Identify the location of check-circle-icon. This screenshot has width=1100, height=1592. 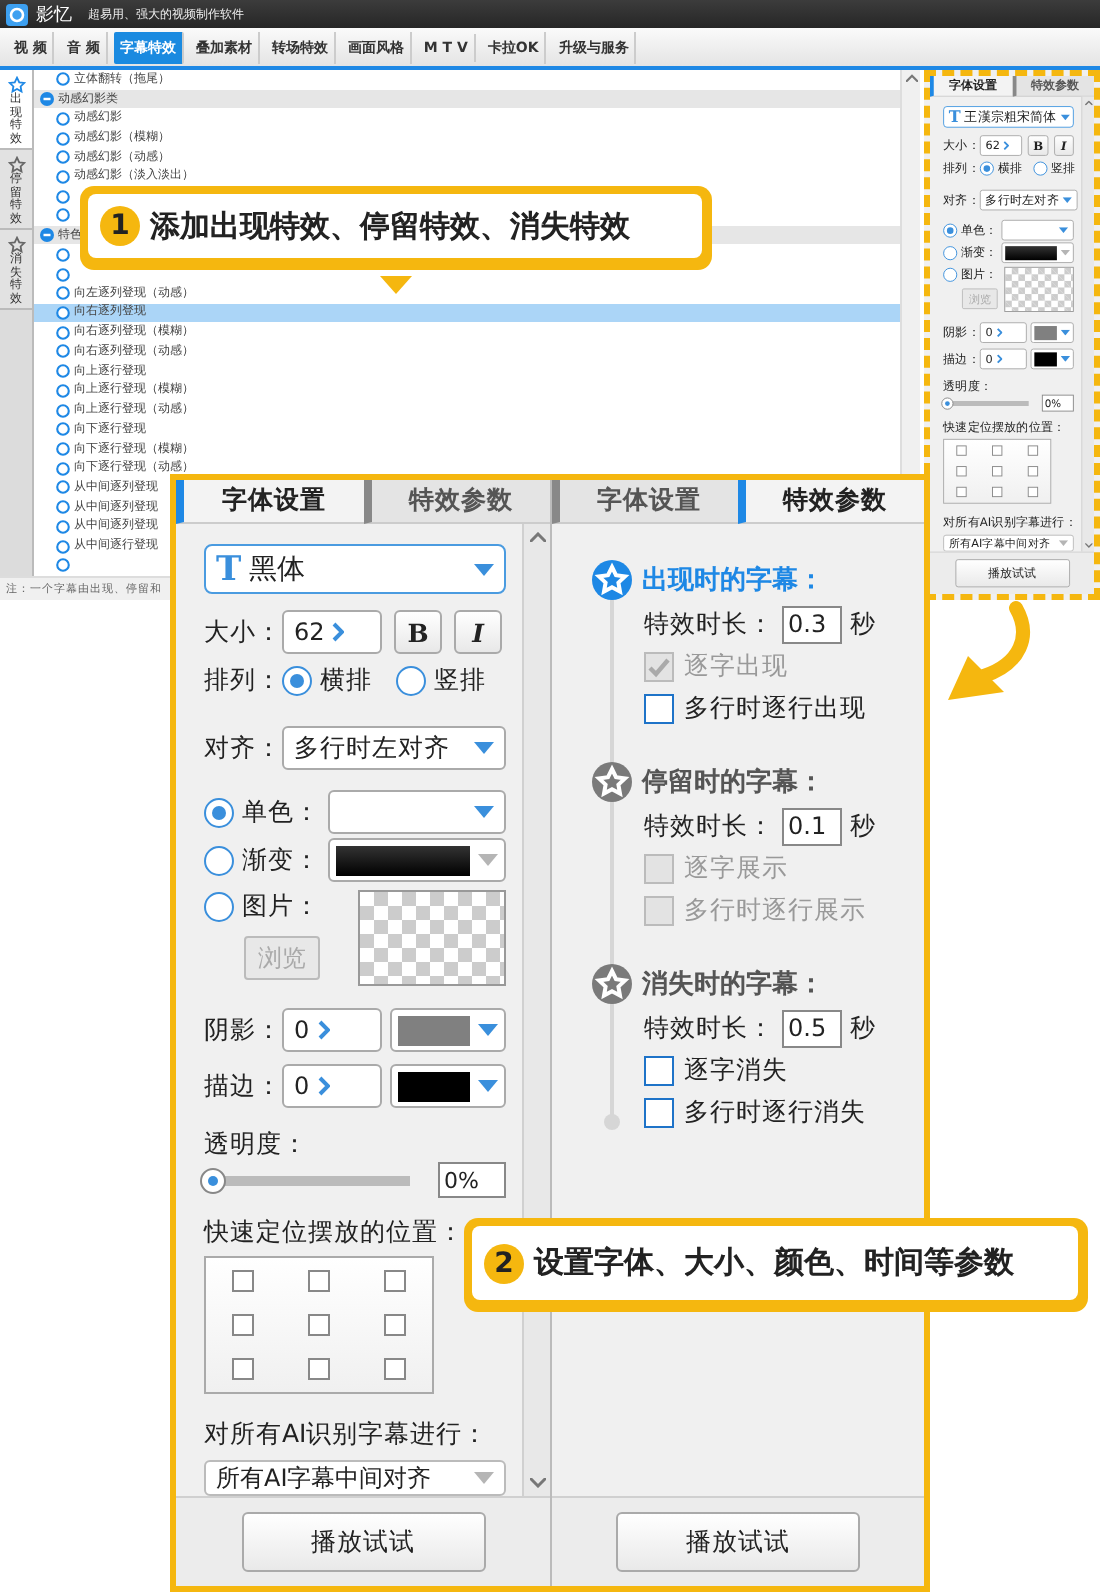
(63, 312).